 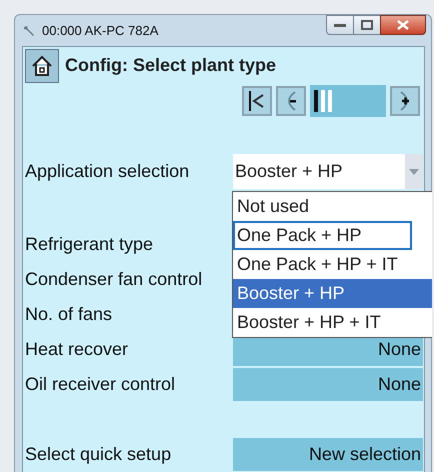 I want to click on field-label: Application selection, so click(x=107, y=171).